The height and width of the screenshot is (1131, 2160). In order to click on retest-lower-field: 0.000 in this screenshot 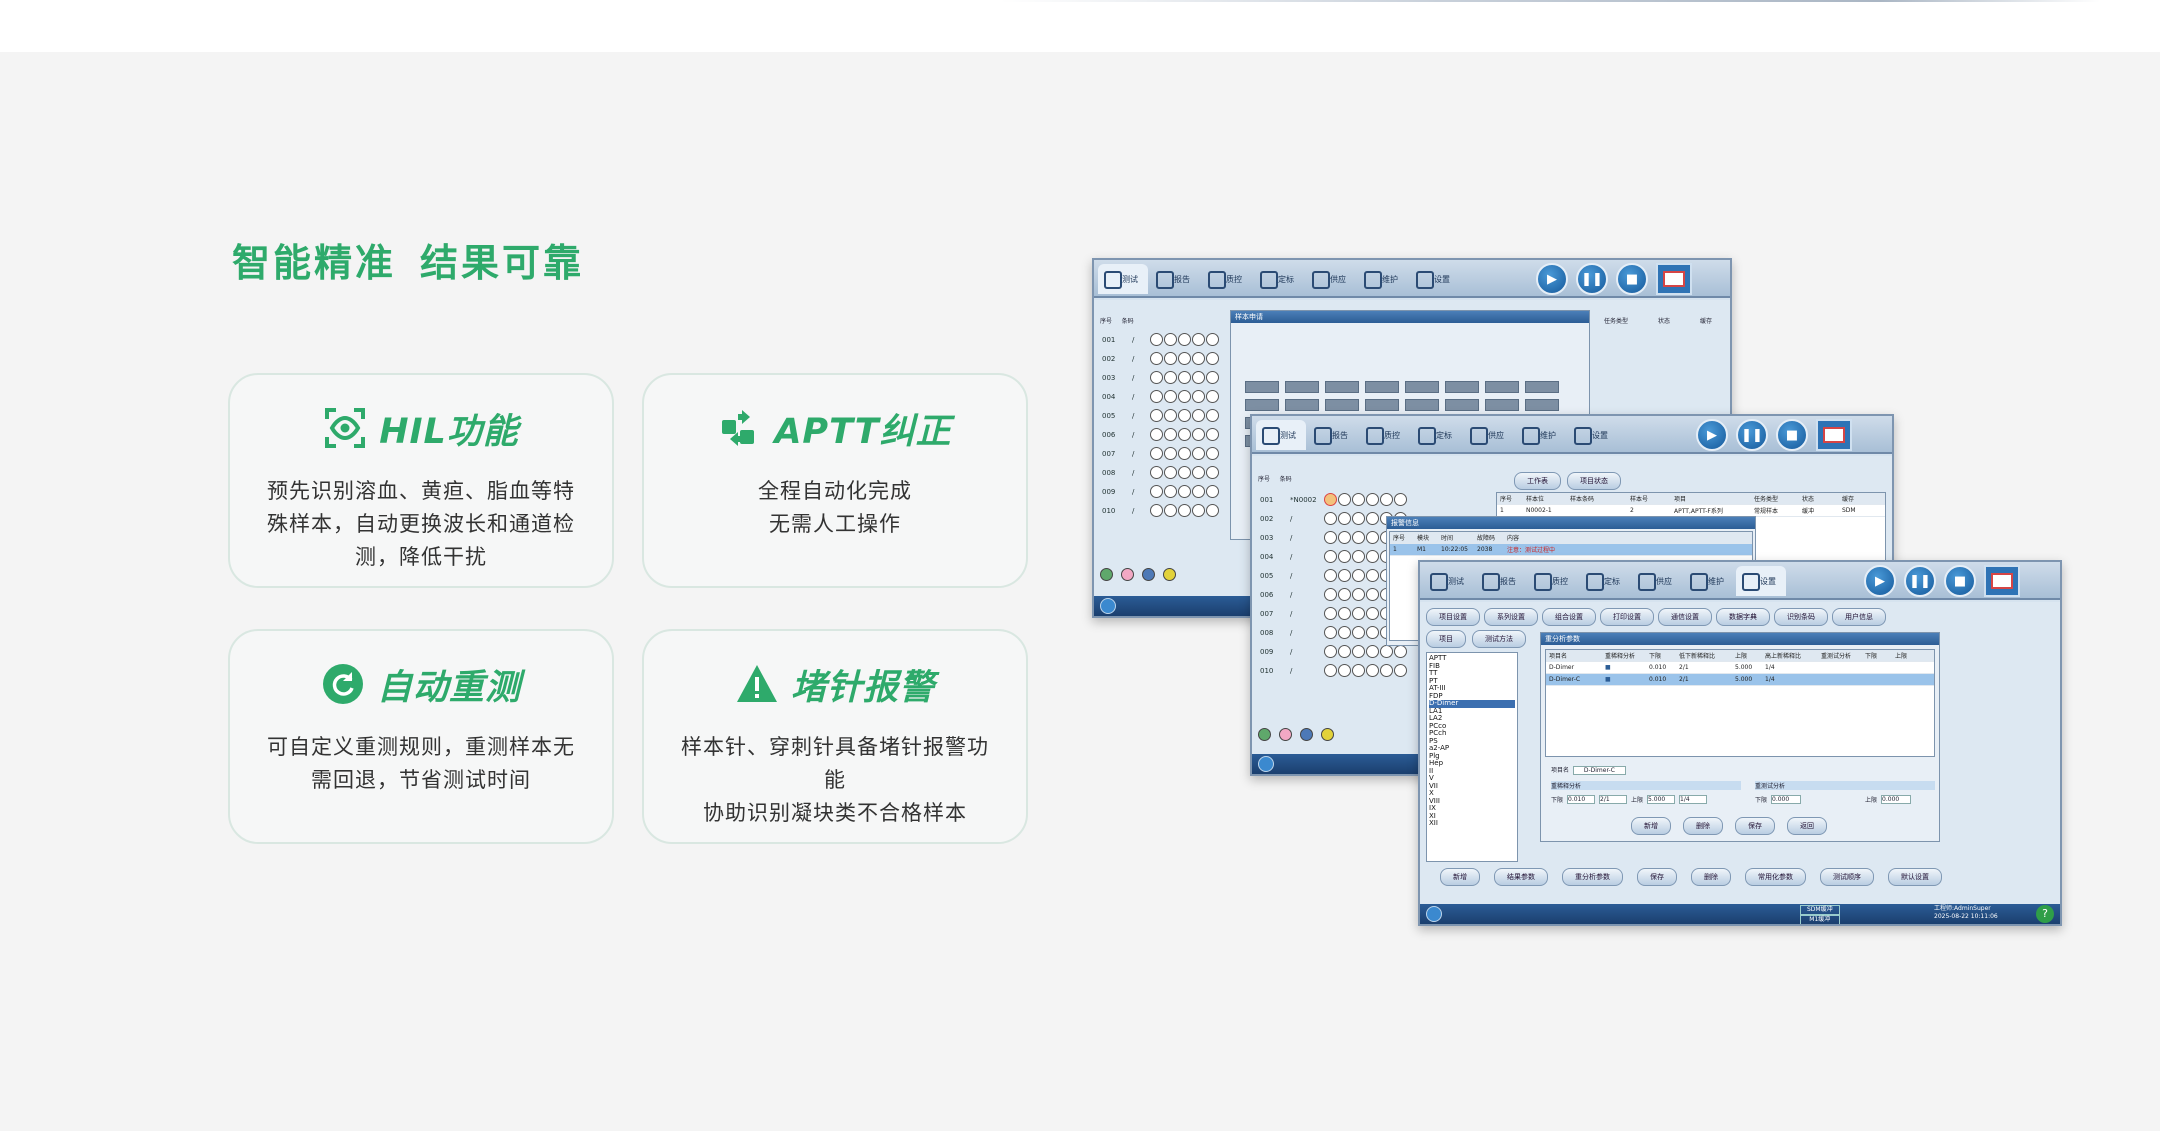, I will do `click(1786, 799)`.